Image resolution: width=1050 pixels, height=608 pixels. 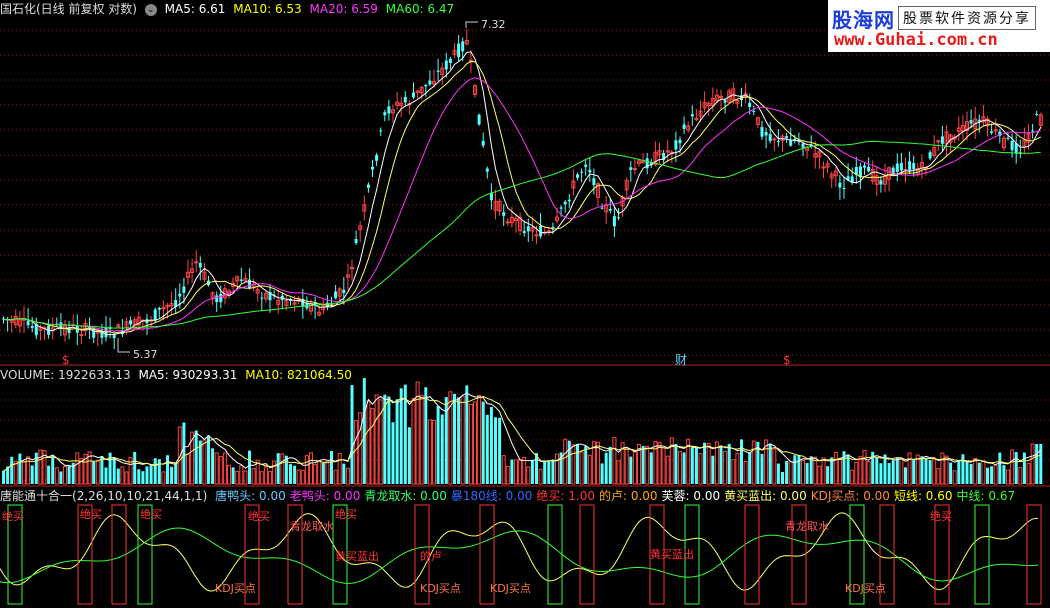 I want to click on signal-label-4: 绝买, so click(x=346, y=514).